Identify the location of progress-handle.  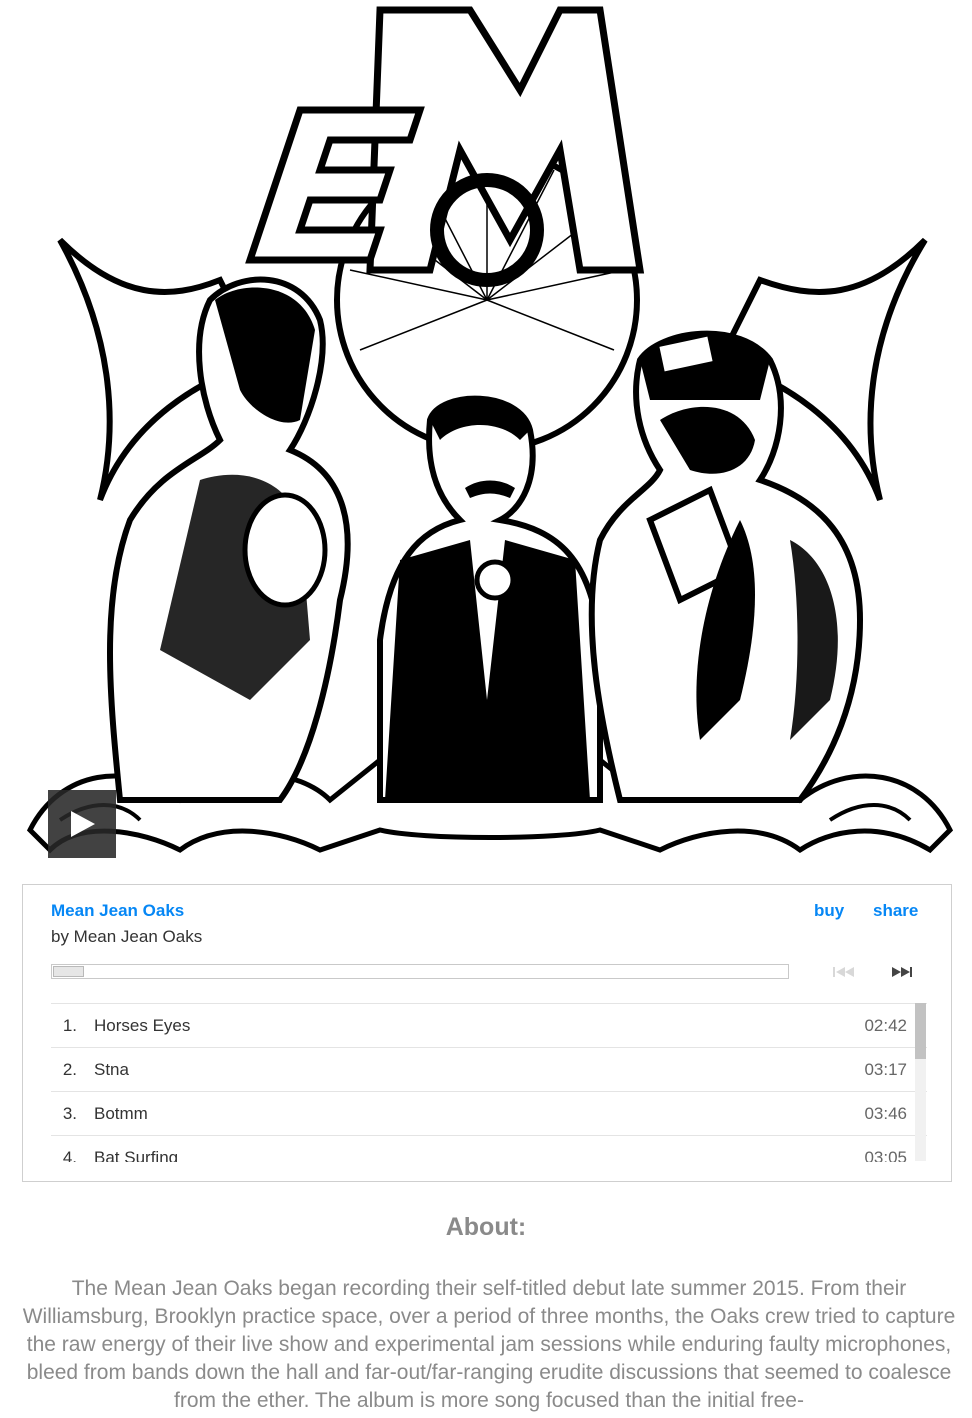
(68, 971).